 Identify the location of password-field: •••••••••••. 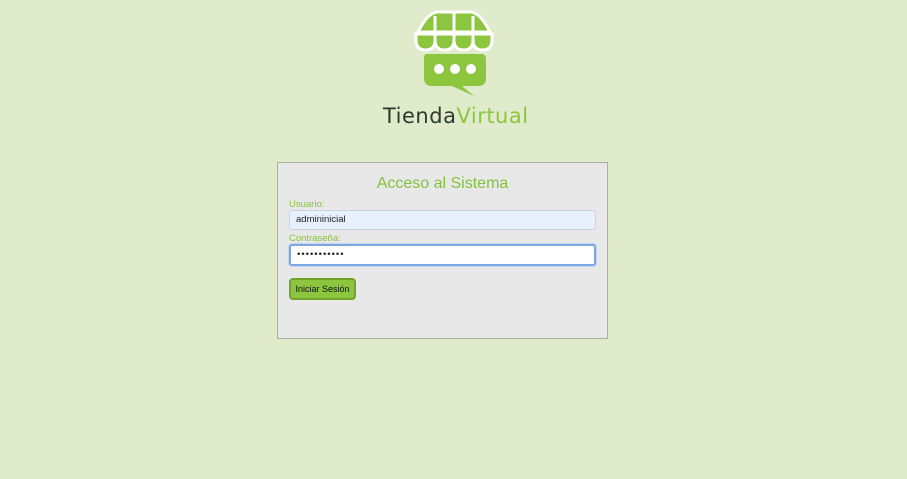
(442, 255).